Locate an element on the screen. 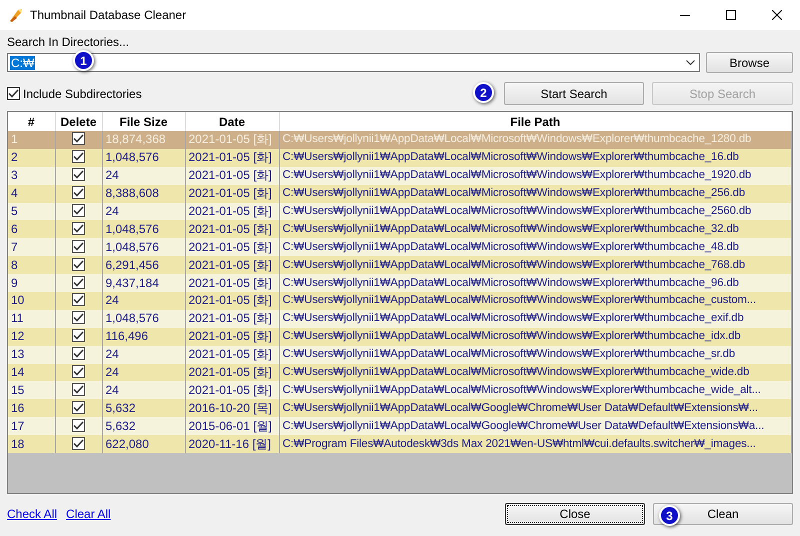 The width and height of the screenshot is (800, 536). maximize-icon is located at coordinates (731, 15).